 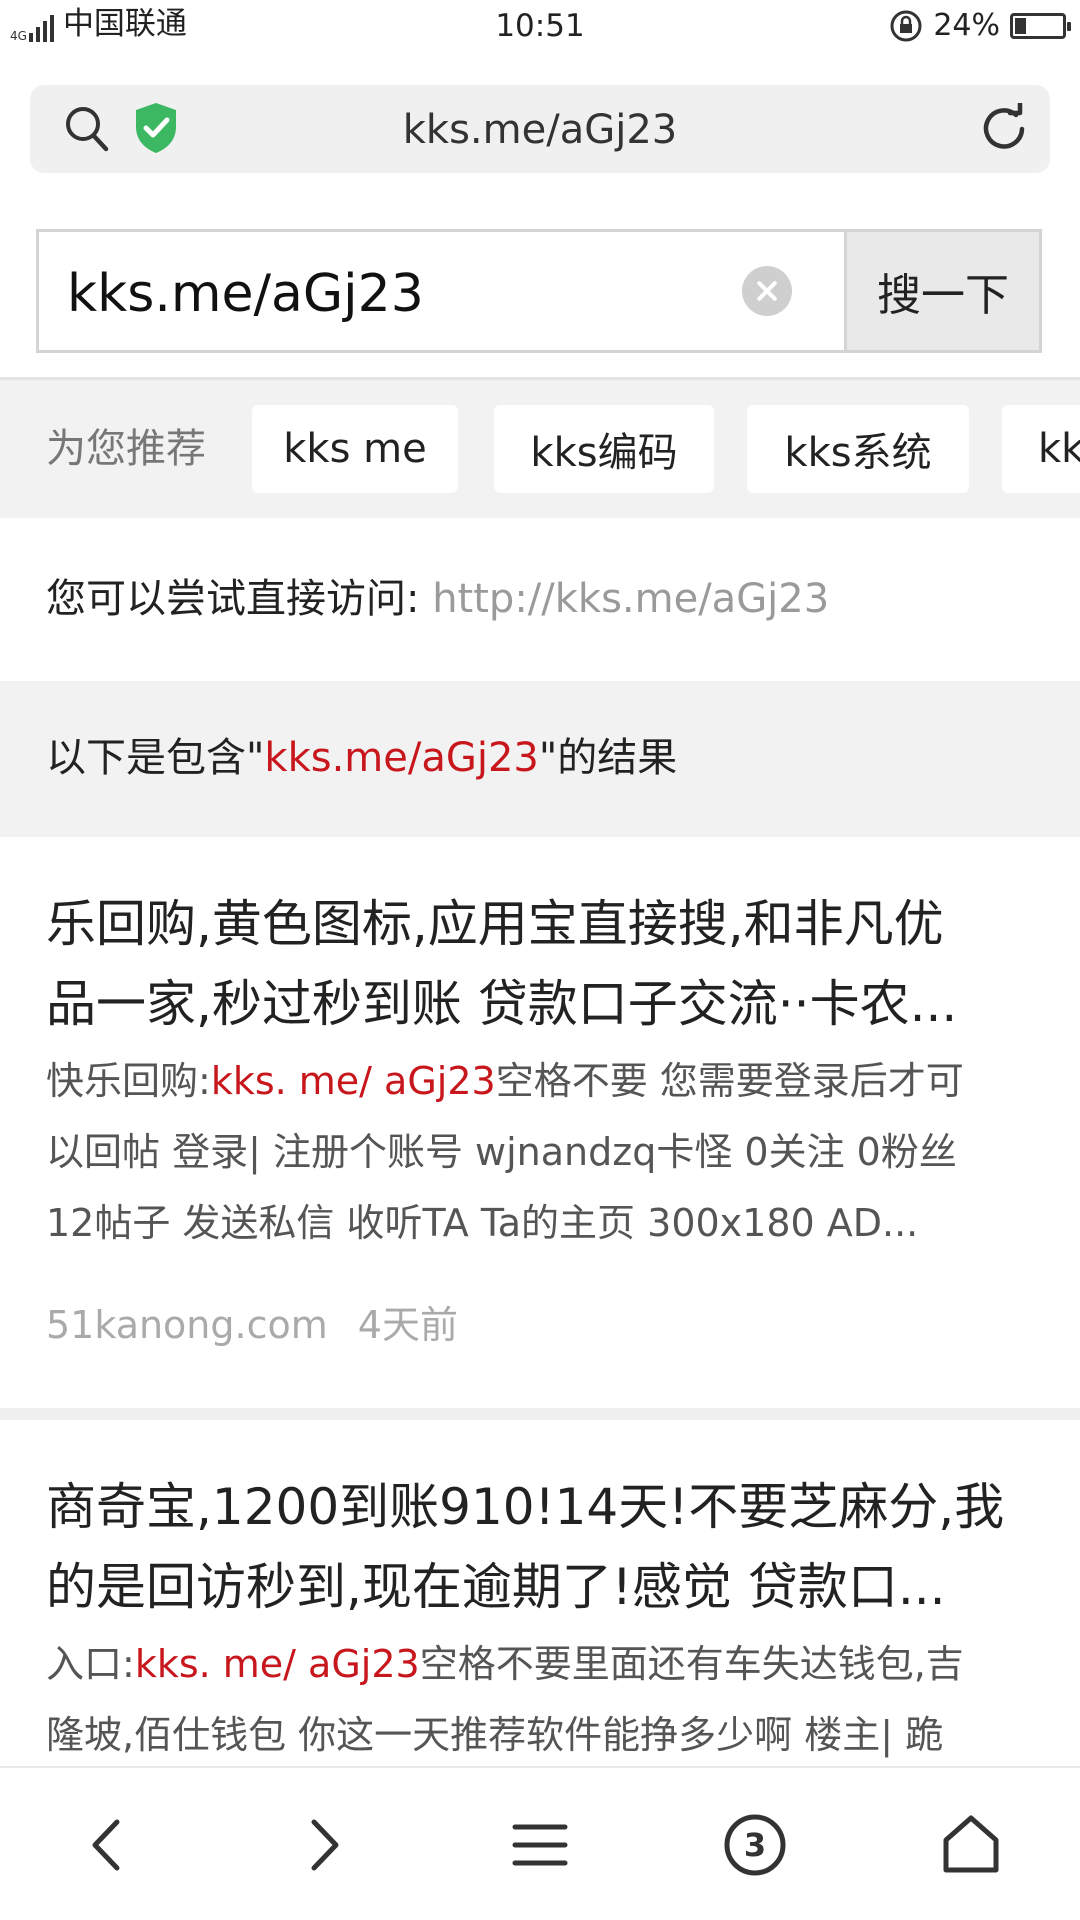 I want to click on recommend-label: 为您推荐, so click(x=126, y=449).